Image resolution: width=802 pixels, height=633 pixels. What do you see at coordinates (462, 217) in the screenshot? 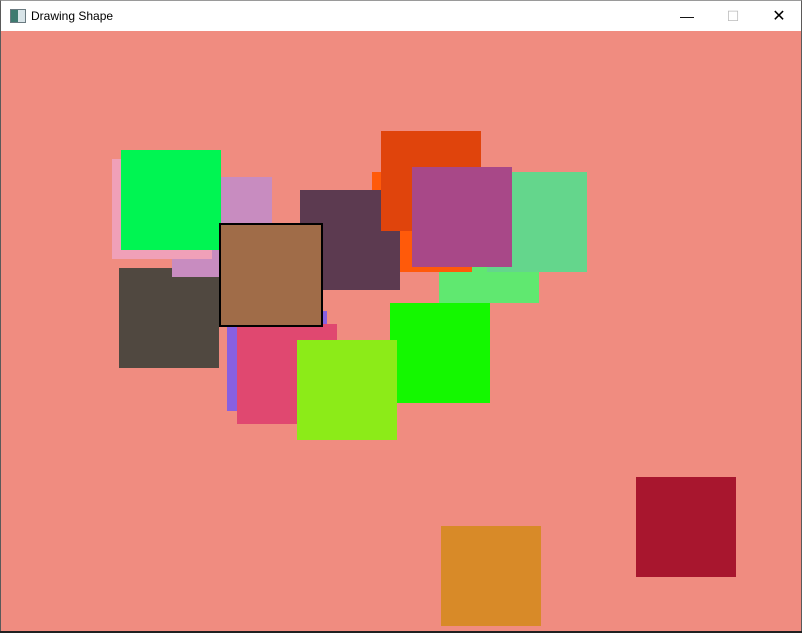
I see `square-magenta` at bounding box center [462, 217].